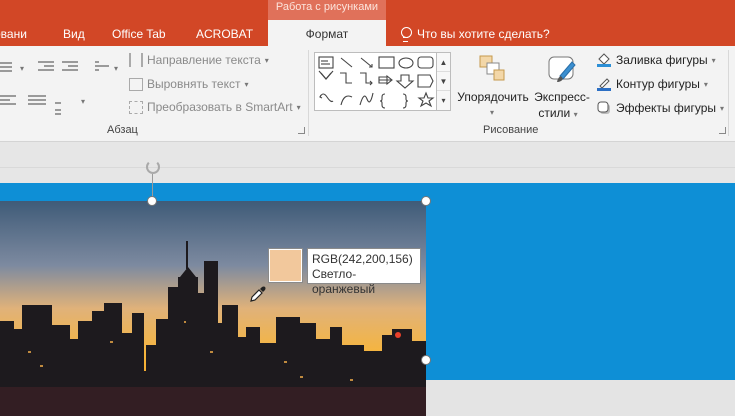 The height and width of the screenshot is (416, 735). Describe the element at coordinates (152, 201) in the screenshot. I see `resize-handle-top-center` at that location.